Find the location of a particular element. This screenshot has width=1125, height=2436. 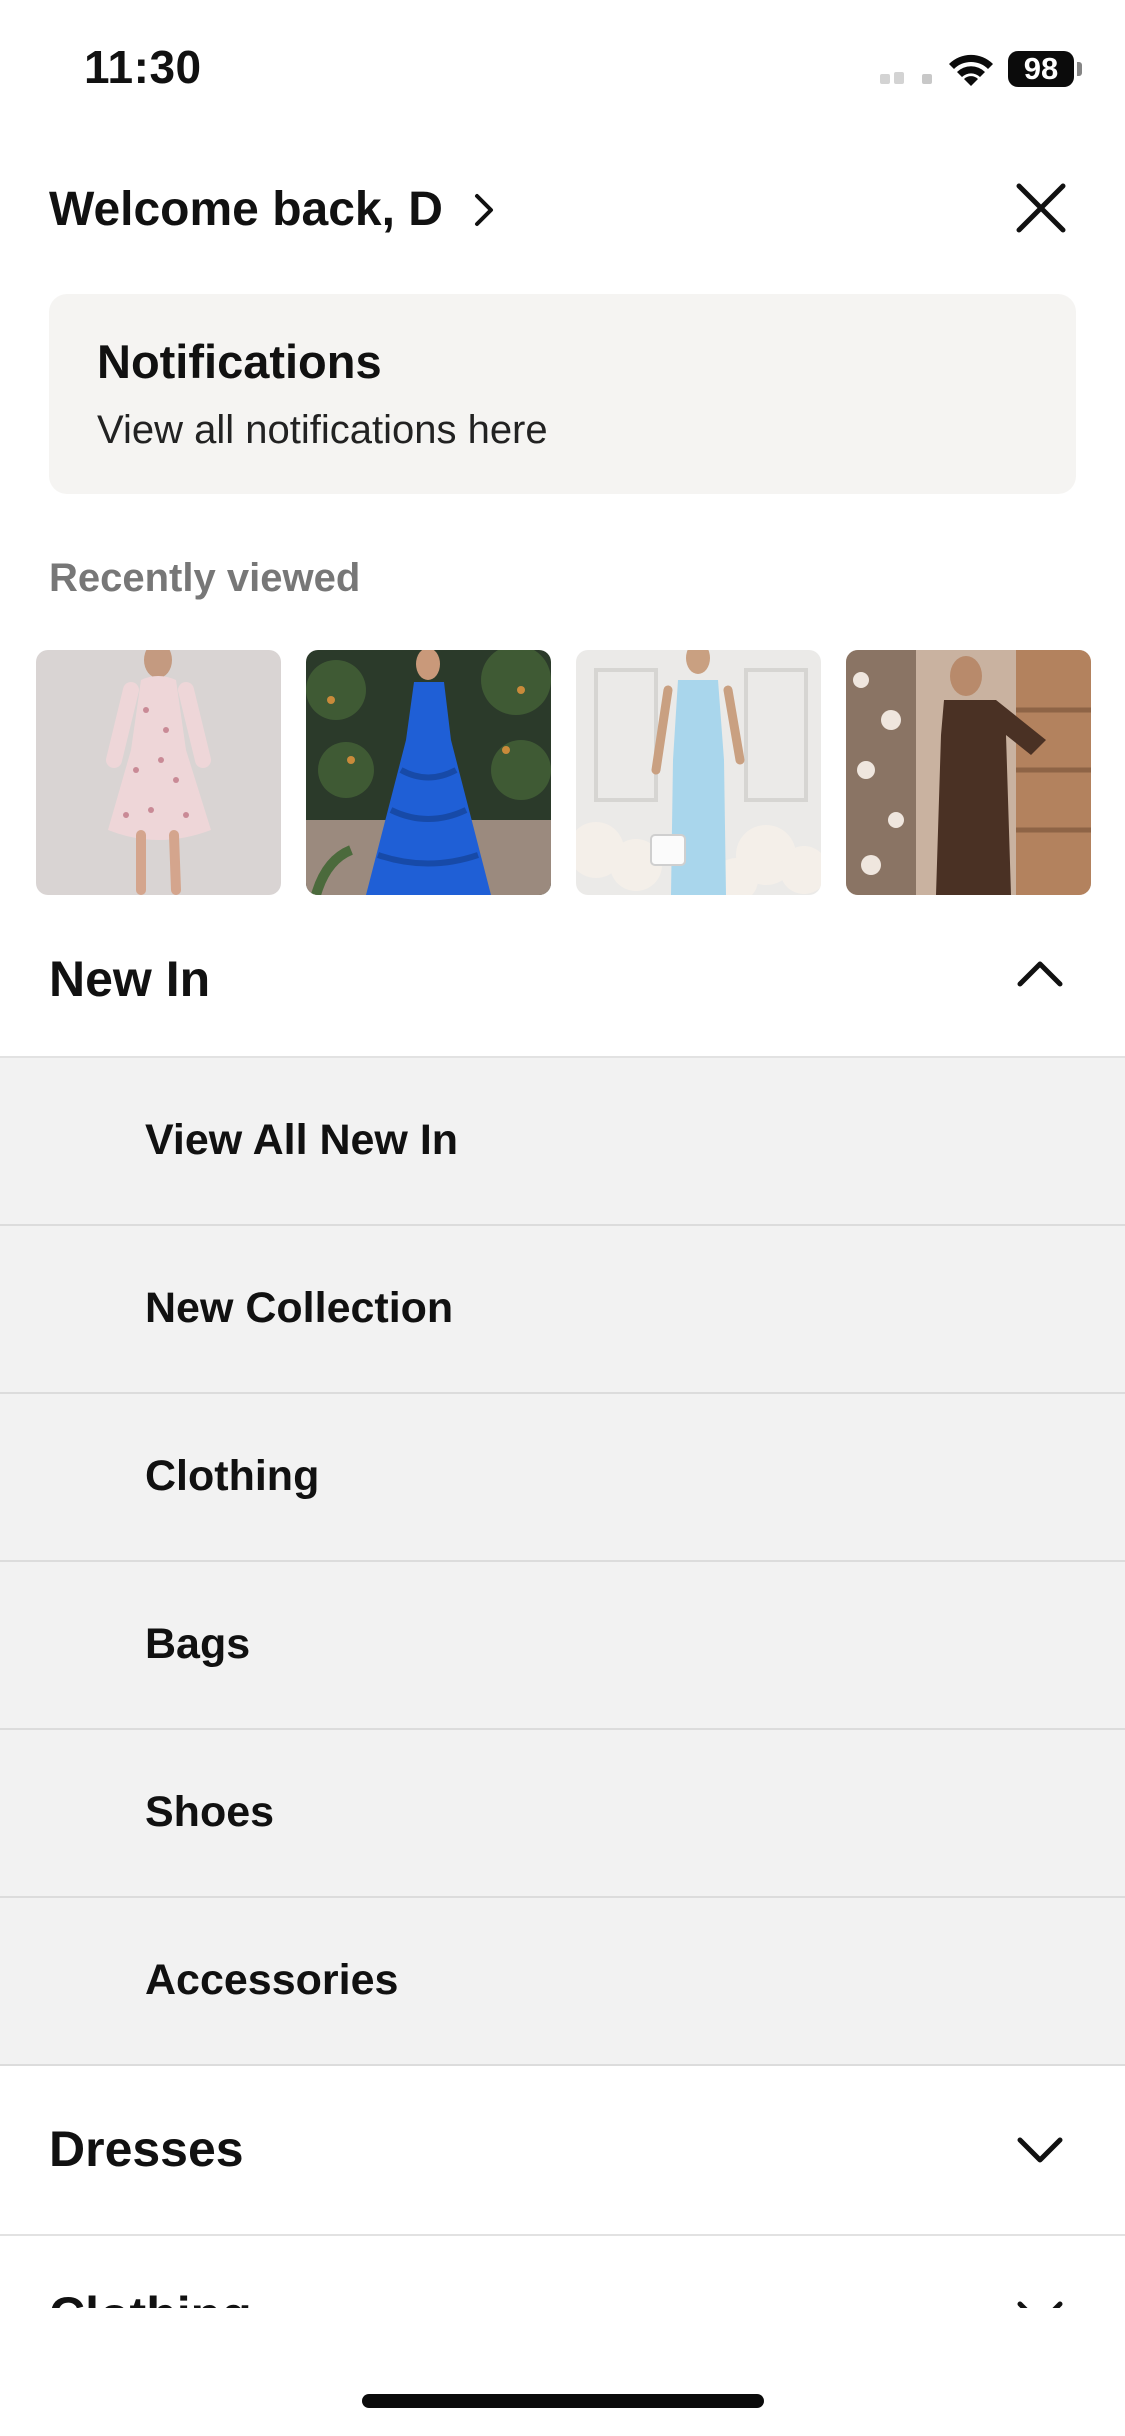

recently-viewed-carousel is located at coordinates (563, 772).